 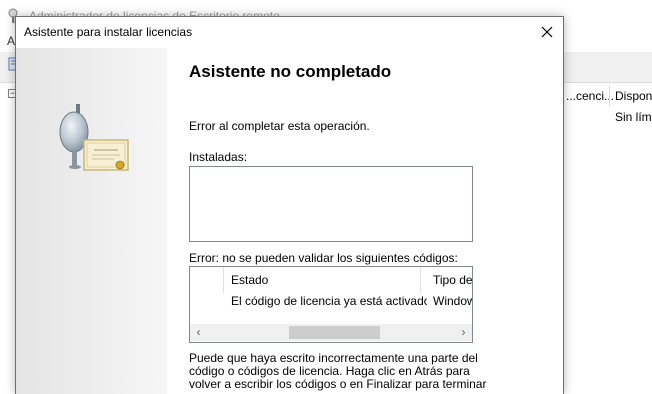 What do you see at coordinates (334, 332) in the screenshot?
I see `scrollbar-thumb` at bounding box center [334, 332].